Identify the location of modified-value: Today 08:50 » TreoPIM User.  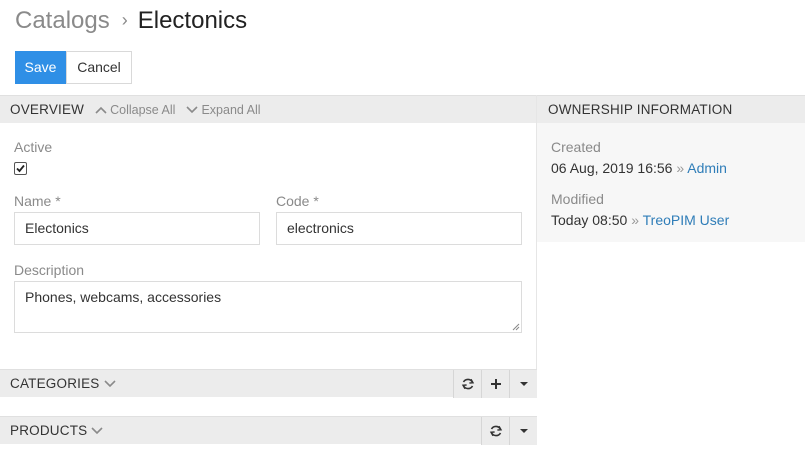
(640, 220).